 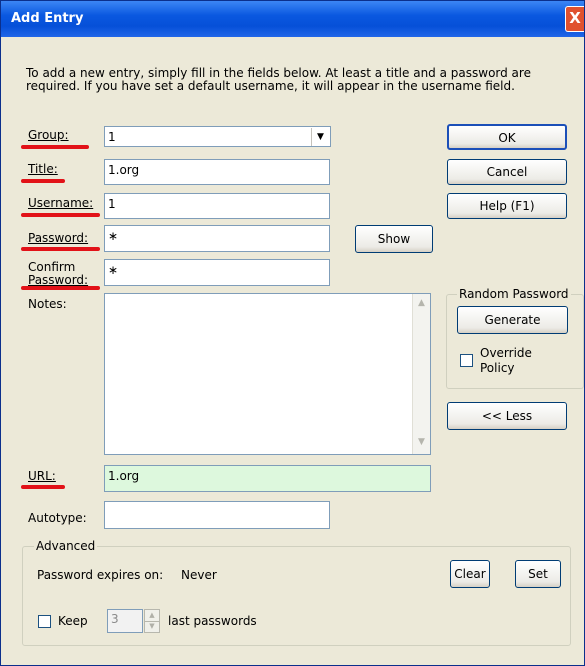 I want to click on generate-button: Generate, so click(x=512, y=320).